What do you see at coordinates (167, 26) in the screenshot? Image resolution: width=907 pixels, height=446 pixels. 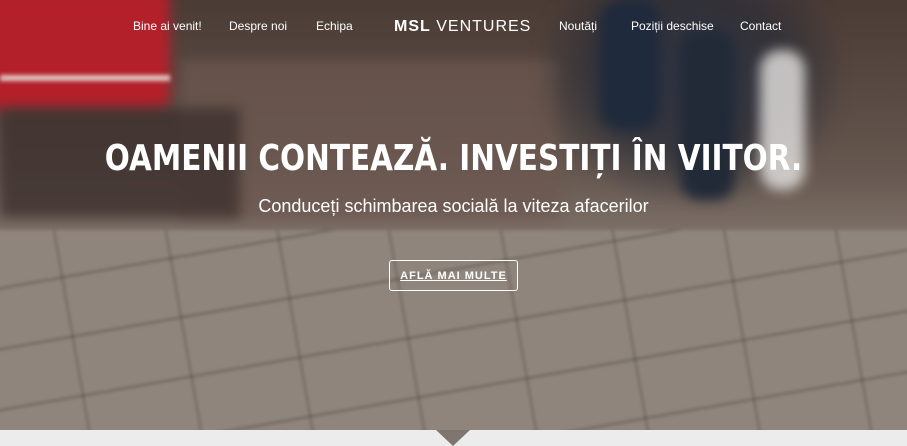 I see `nav-link-welcome: Bine ai venit!` at bounding box center [167, 26].